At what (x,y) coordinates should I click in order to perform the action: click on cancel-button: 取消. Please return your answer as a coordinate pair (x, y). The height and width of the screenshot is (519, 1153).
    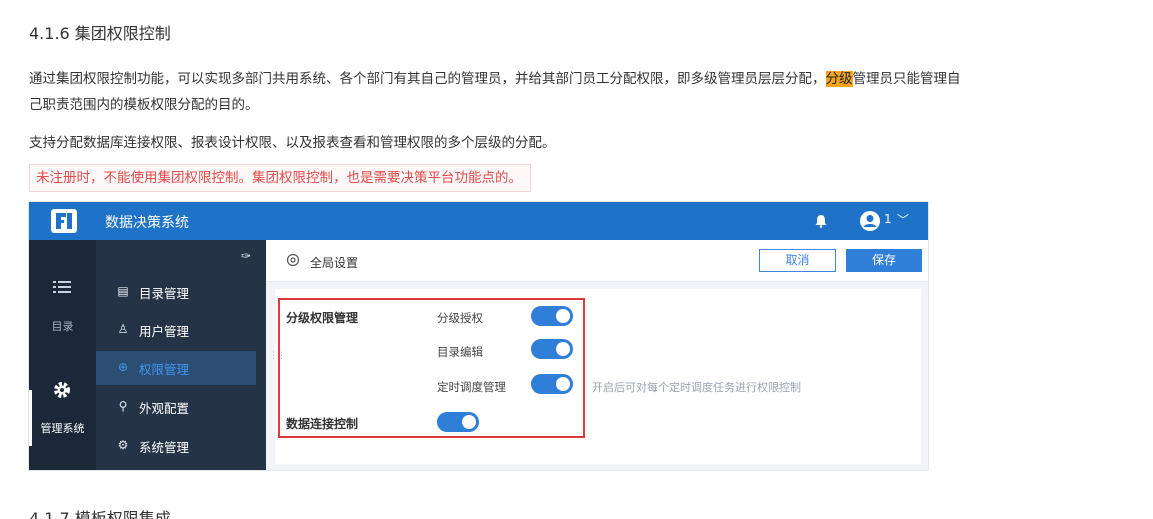
    Looking at the image, I should click on (797, 260).